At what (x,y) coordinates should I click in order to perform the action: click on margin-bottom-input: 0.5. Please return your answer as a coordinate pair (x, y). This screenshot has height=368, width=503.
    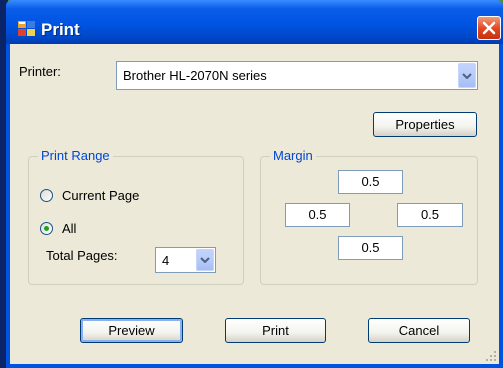
    Looking at the image, I should click on (370, 248).